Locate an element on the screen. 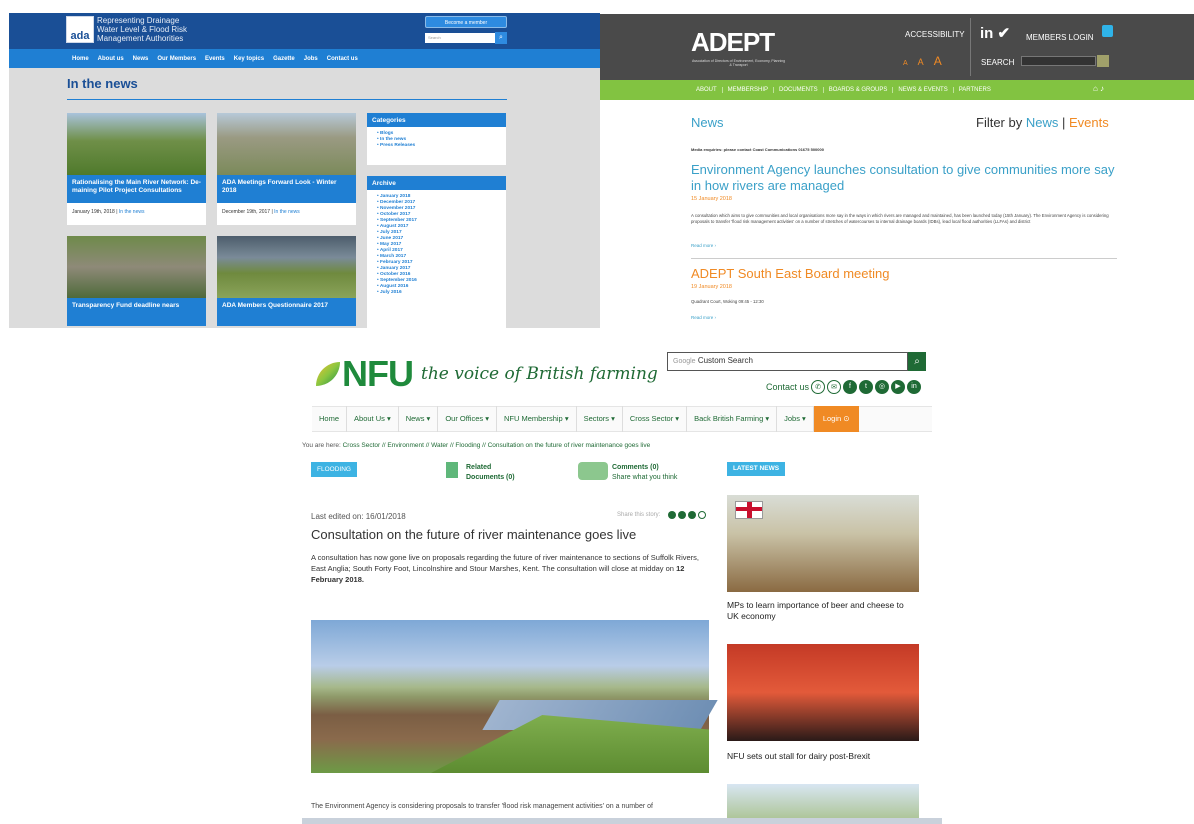  ada-logo-icon: ada is located at coordinates (80, 29).